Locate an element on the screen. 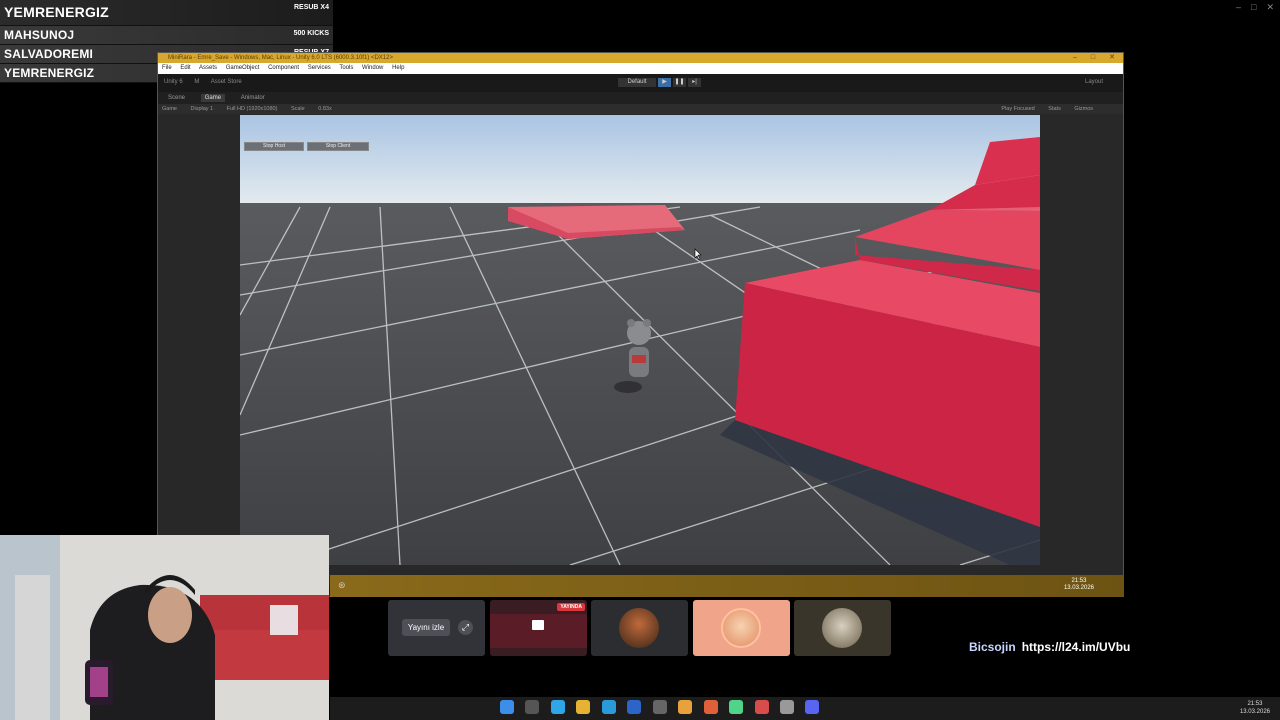  scale-value: 0.83x is located at coordinates (324, 109).